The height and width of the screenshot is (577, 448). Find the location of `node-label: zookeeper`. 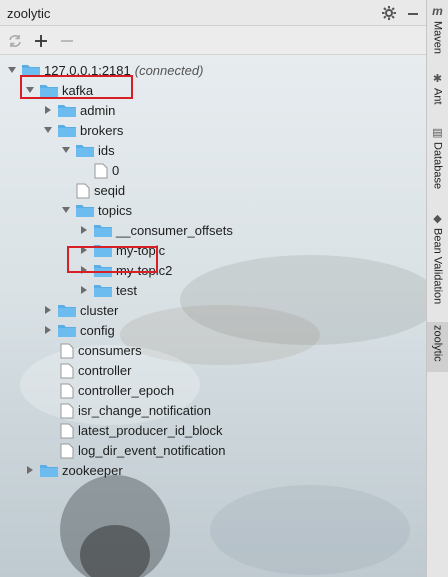

node-label: zookeeper is located at coordinates (92, 470).